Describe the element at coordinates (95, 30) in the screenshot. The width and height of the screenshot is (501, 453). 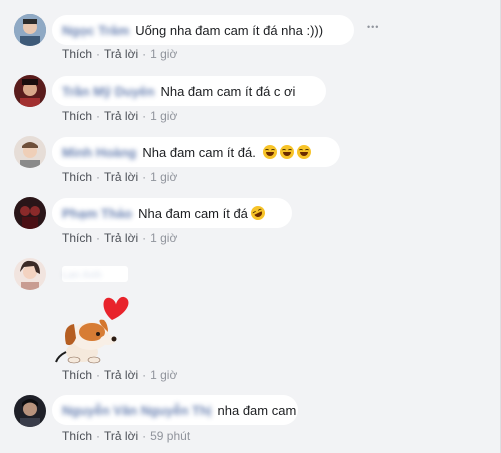
I see `comment-author: Ngọc Trâm` at that location.